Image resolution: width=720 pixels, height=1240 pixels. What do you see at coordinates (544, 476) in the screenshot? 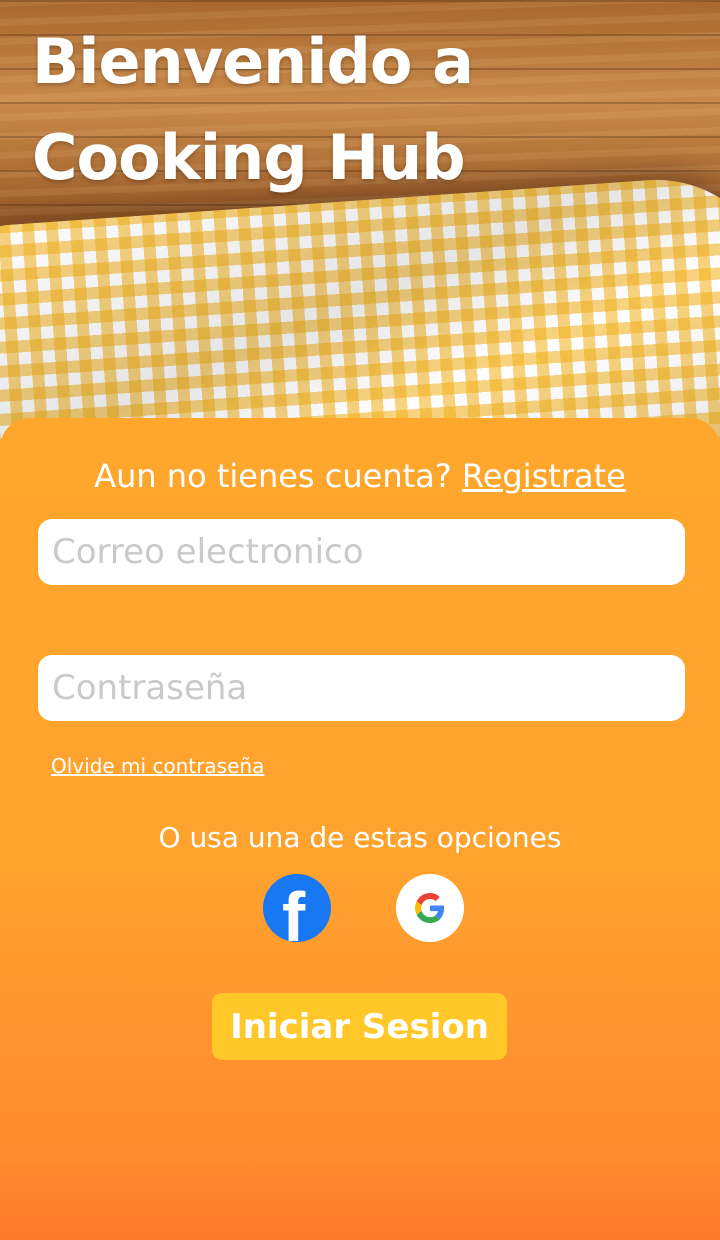
I see `register-link: Registrate` at bounding box center [544, 476].